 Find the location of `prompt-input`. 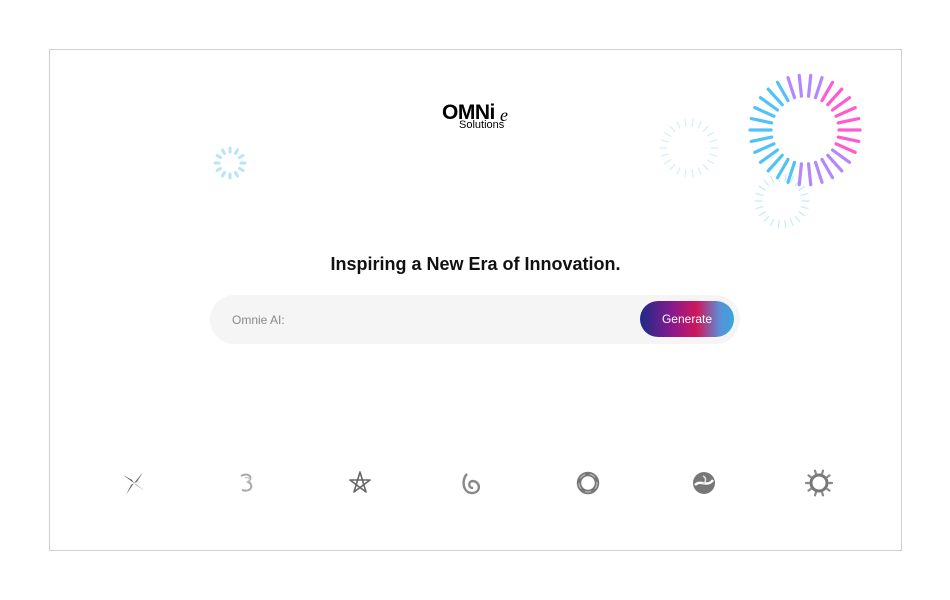

prompt-input is located at coordinates (432, 320).